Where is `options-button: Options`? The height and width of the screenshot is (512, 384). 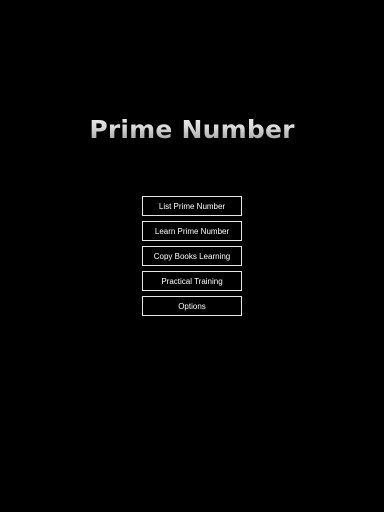 options-button: Options is located at coordinates (192, 306).